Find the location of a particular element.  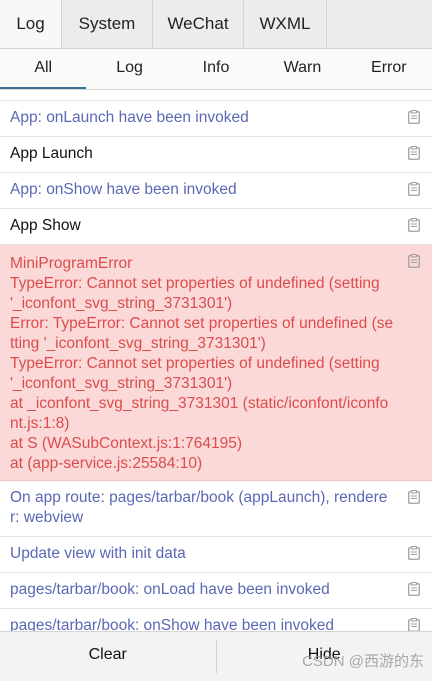

log-text: App: onLaunch have been invoked is located at coordinates (129, 117).